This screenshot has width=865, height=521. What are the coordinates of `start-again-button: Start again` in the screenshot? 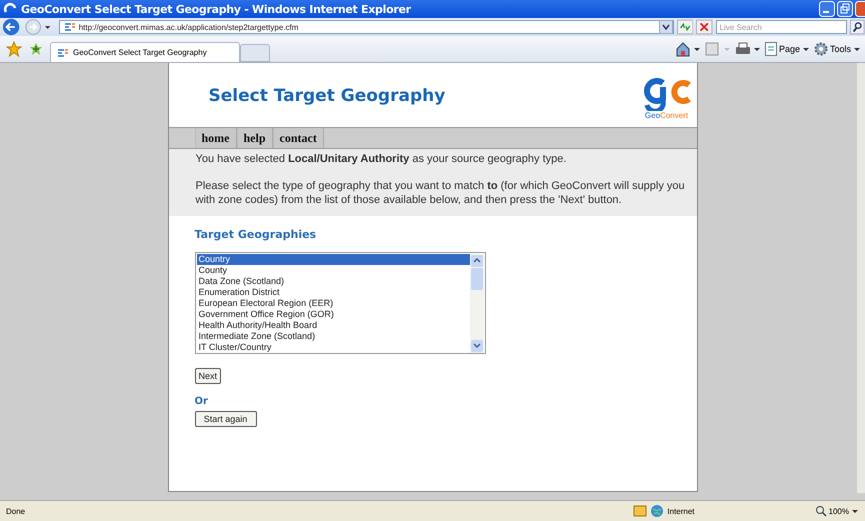 It's located at (225, 419).